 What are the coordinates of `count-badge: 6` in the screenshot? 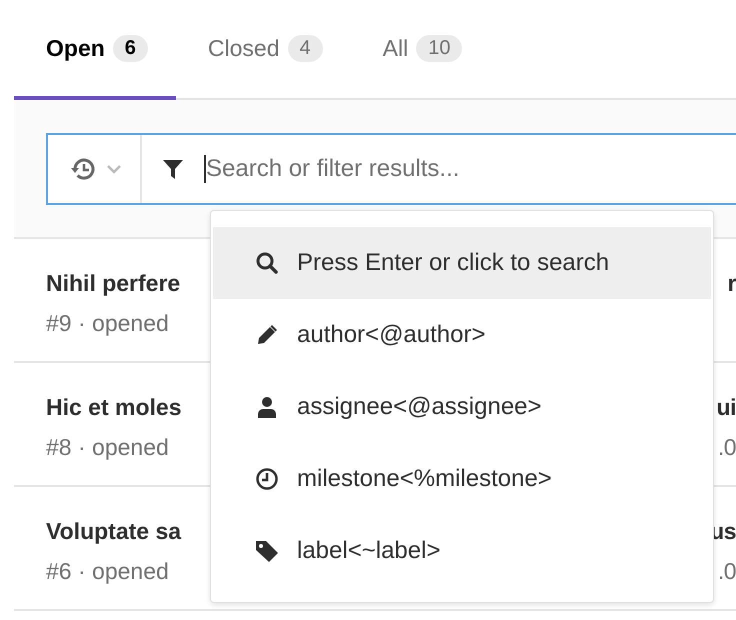 It's located at (130, 48).